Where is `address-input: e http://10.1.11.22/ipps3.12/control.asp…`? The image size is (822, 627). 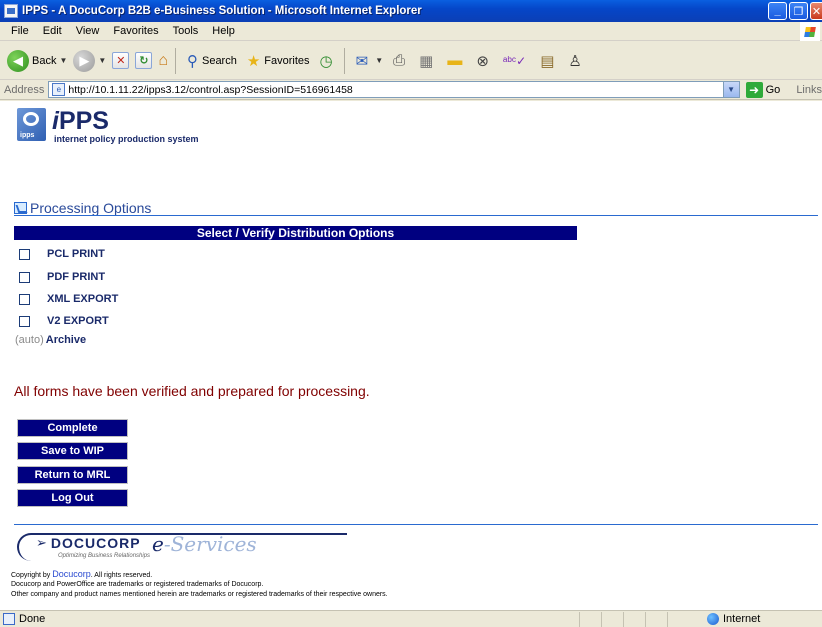 address-input: e http://10.1.11.22/ipps3.12/control.asp… is located at coordinates (394, 89).